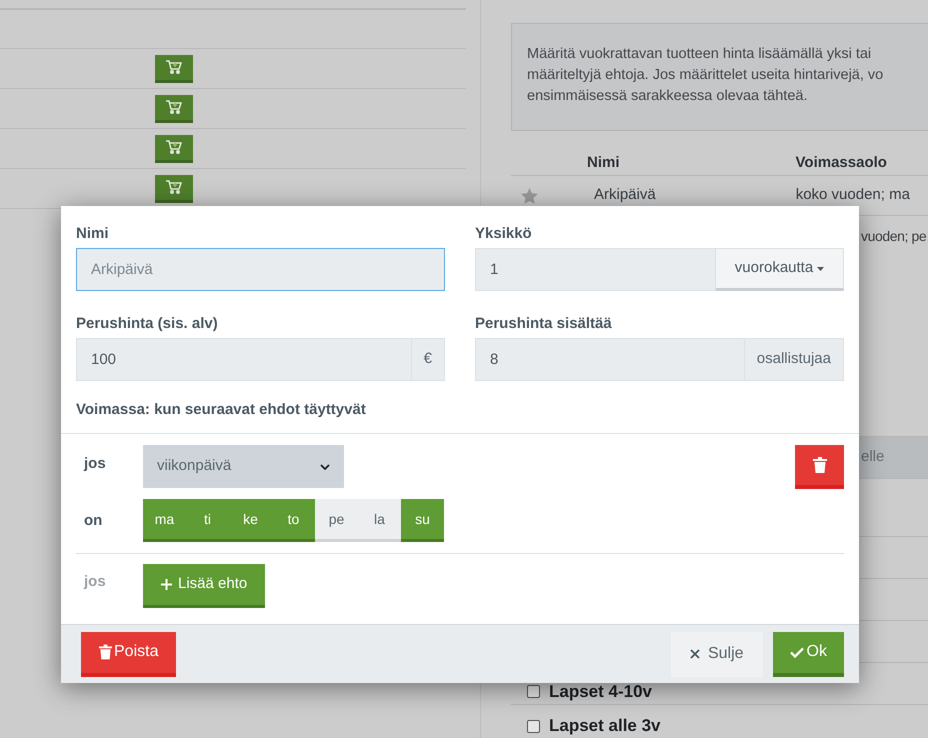 This screenshot has width=928, height=738. What do you see at coordinates (595, 269) in the screenshot?
I see `input-field: 1` at bounding box center [595, 269].